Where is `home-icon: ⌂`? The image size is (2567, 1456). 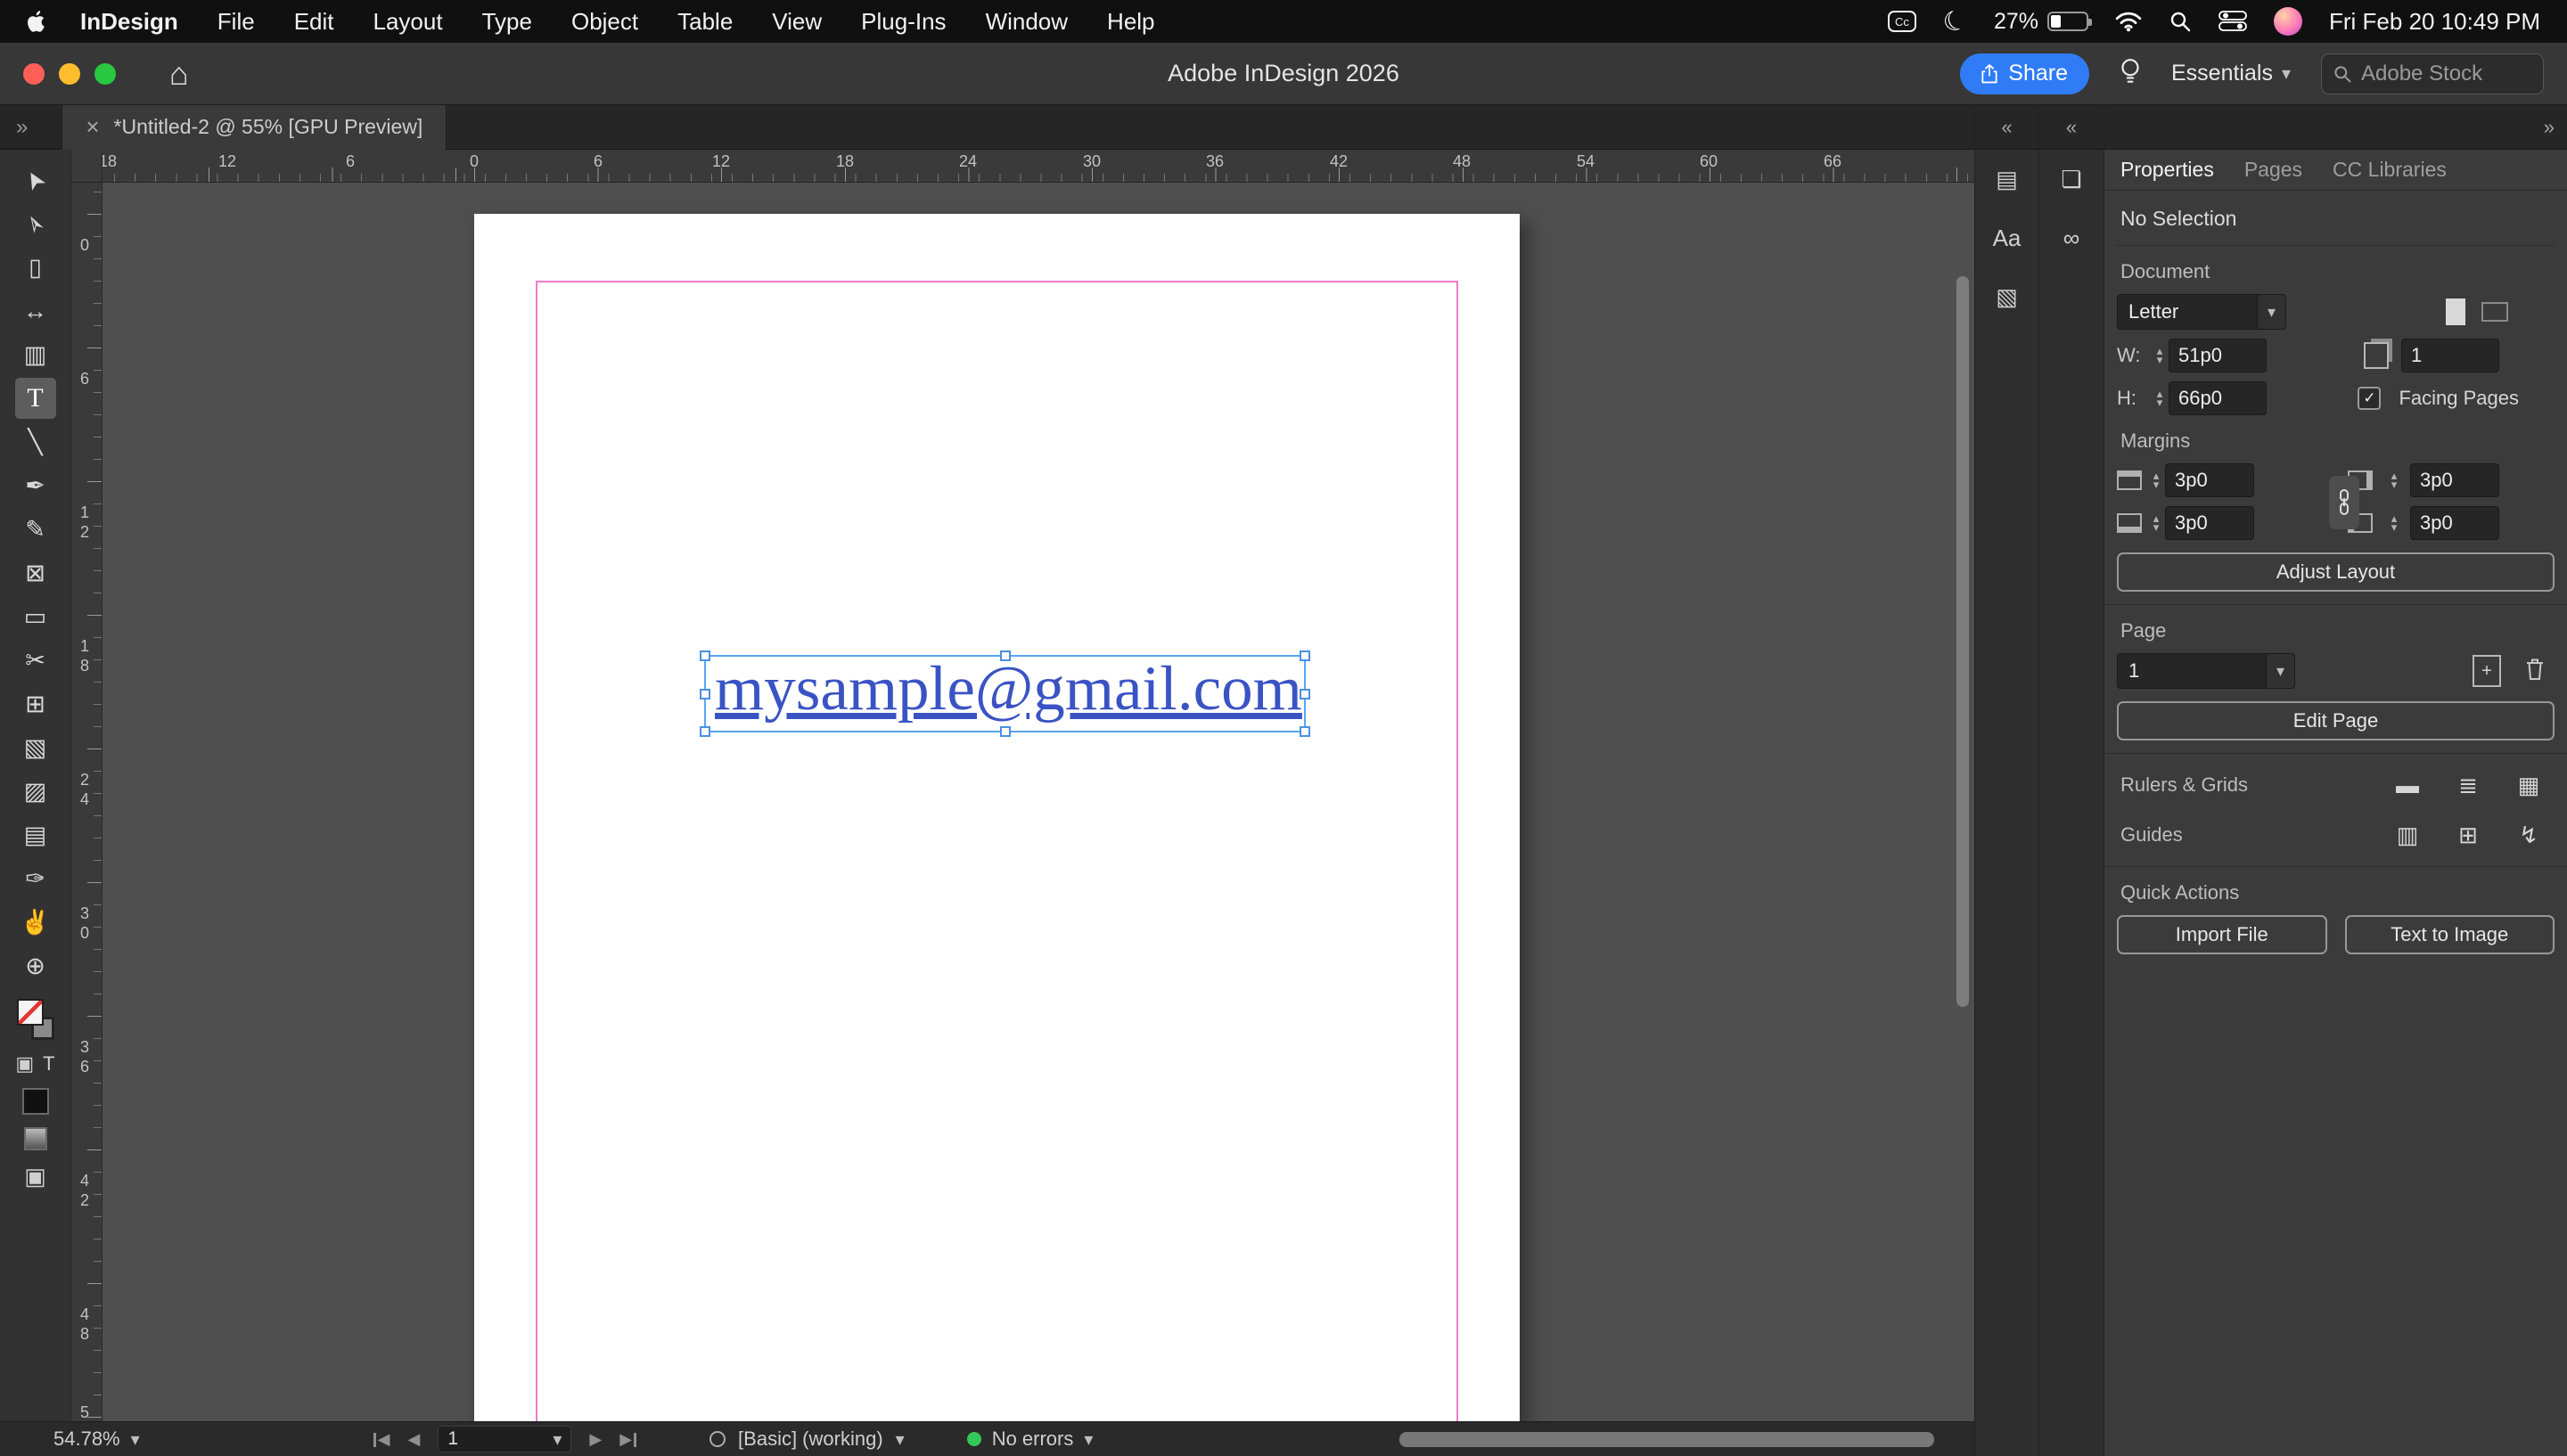
home-icon: ⌂ is located at coordinates (179, 74).